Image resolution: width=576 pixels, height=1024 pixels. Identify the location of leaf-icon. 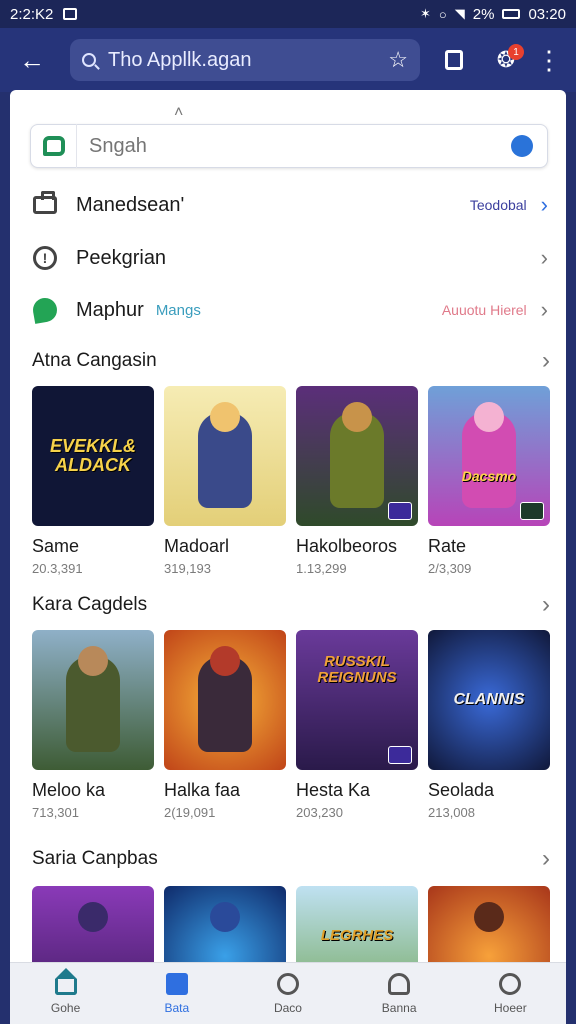
(45, 310).